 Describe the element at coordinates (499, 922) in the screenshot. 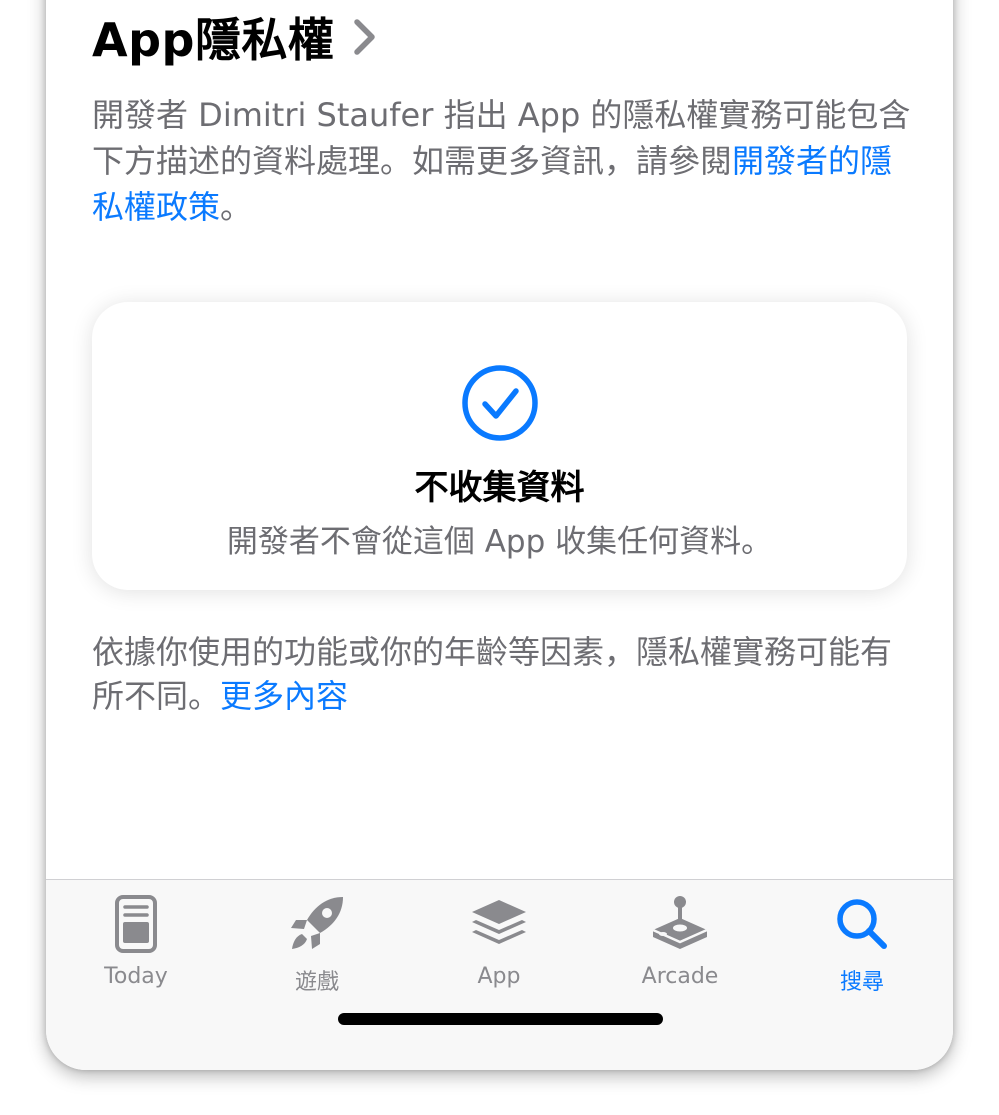

I see `app-stack-icon` at that location.